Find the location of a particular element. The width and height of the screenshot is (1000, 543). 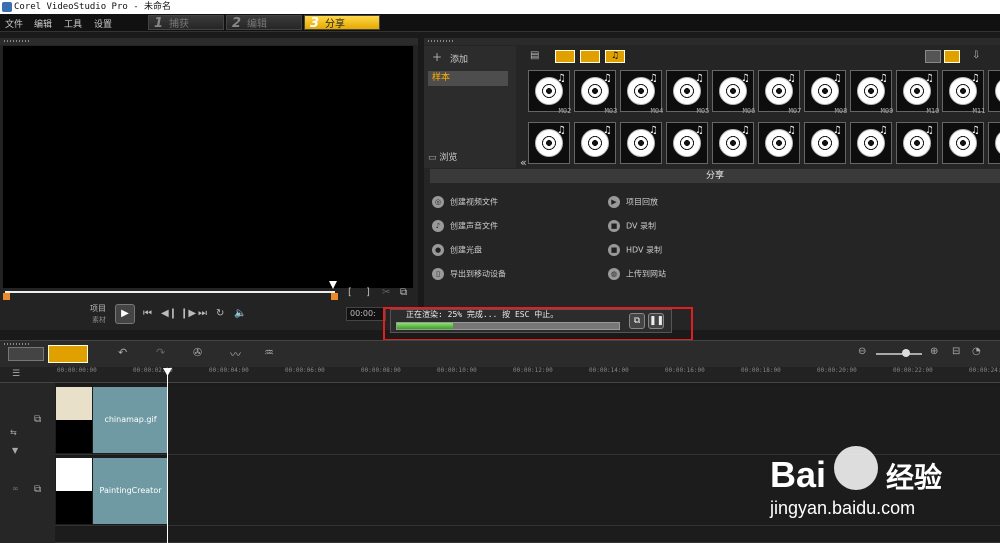

thumbnail-view-icon is located at coordinates (952, 56).